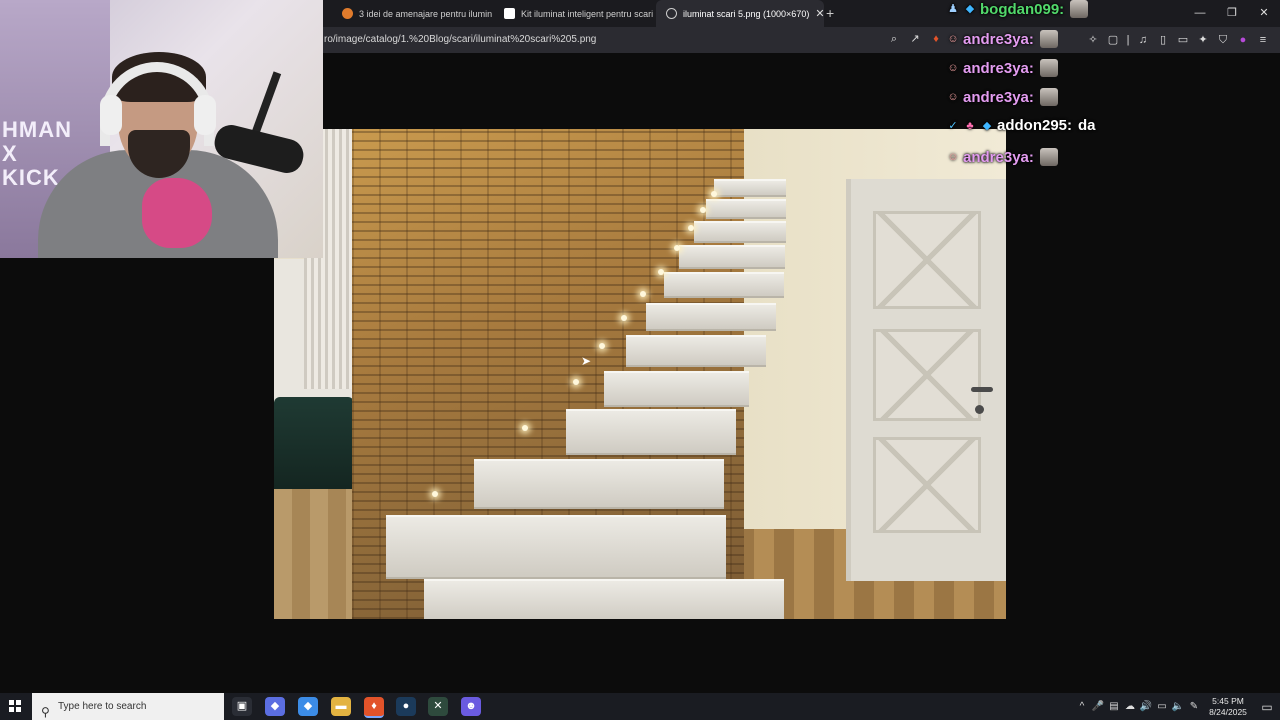 This screenshot has height=720, width=1280. Describe the element at coordinates (830, 13) in the screenshot. I see `new-tab-button: +` at that location.